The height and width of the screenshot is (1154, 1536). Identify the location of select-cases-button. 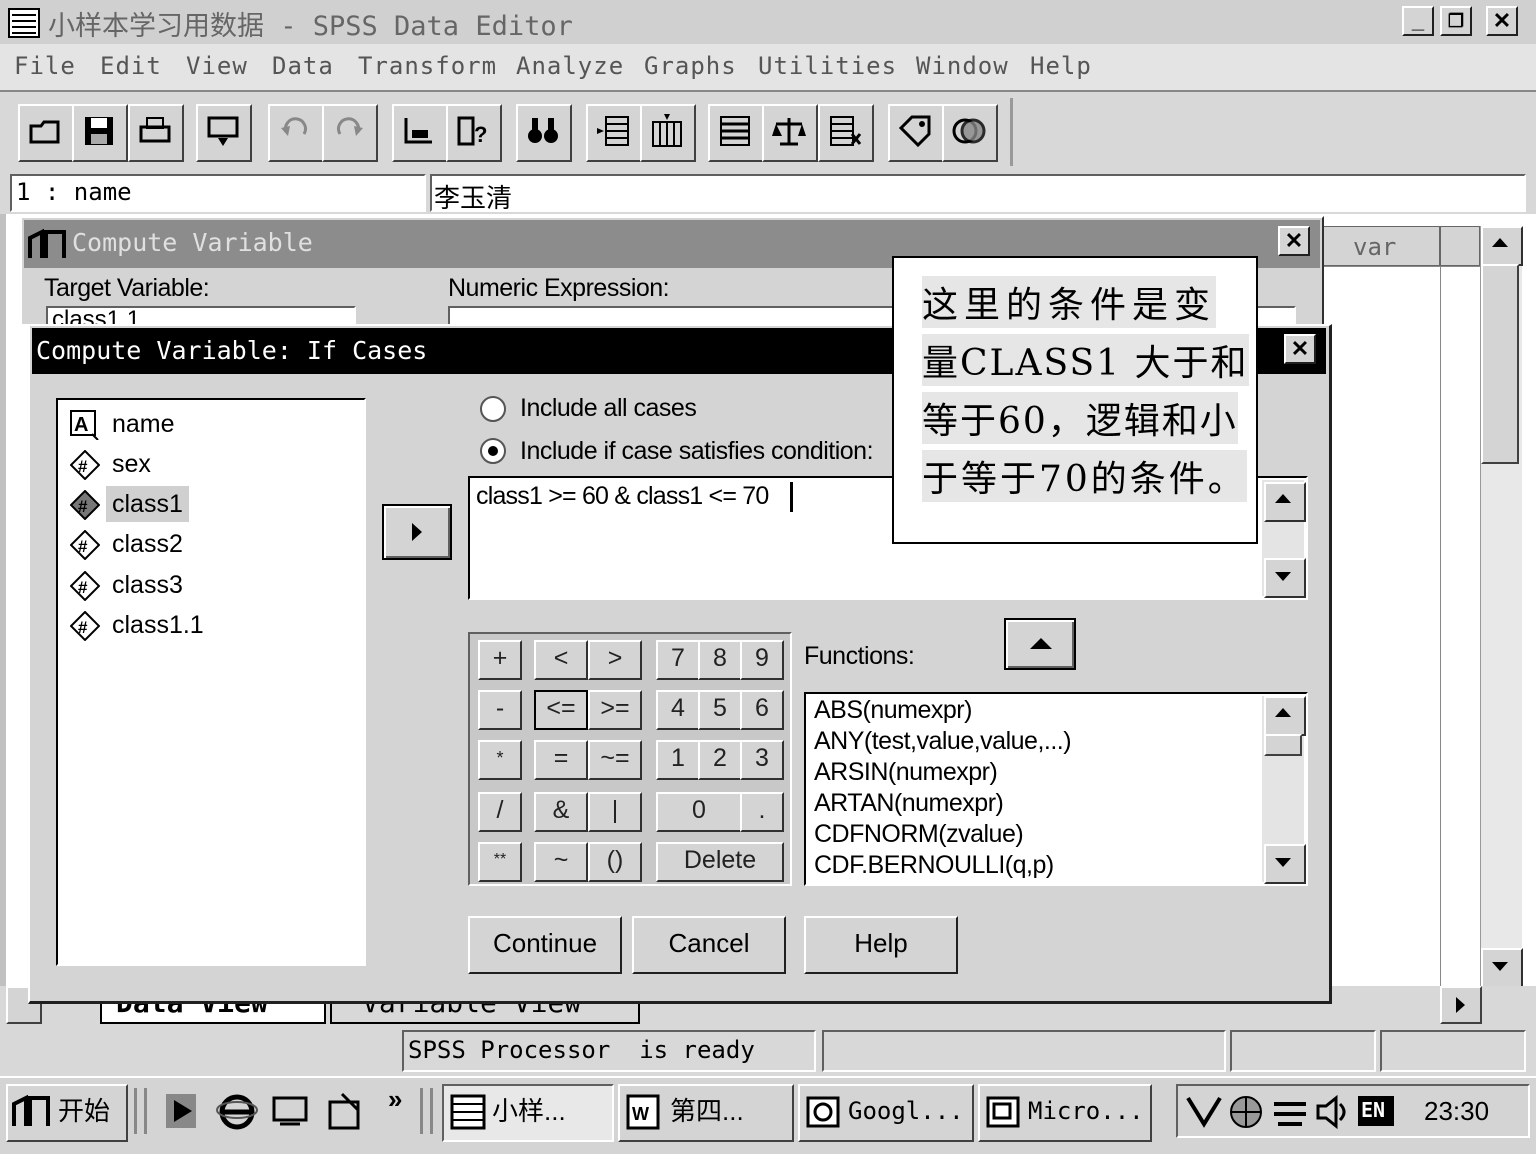
(846, 133).